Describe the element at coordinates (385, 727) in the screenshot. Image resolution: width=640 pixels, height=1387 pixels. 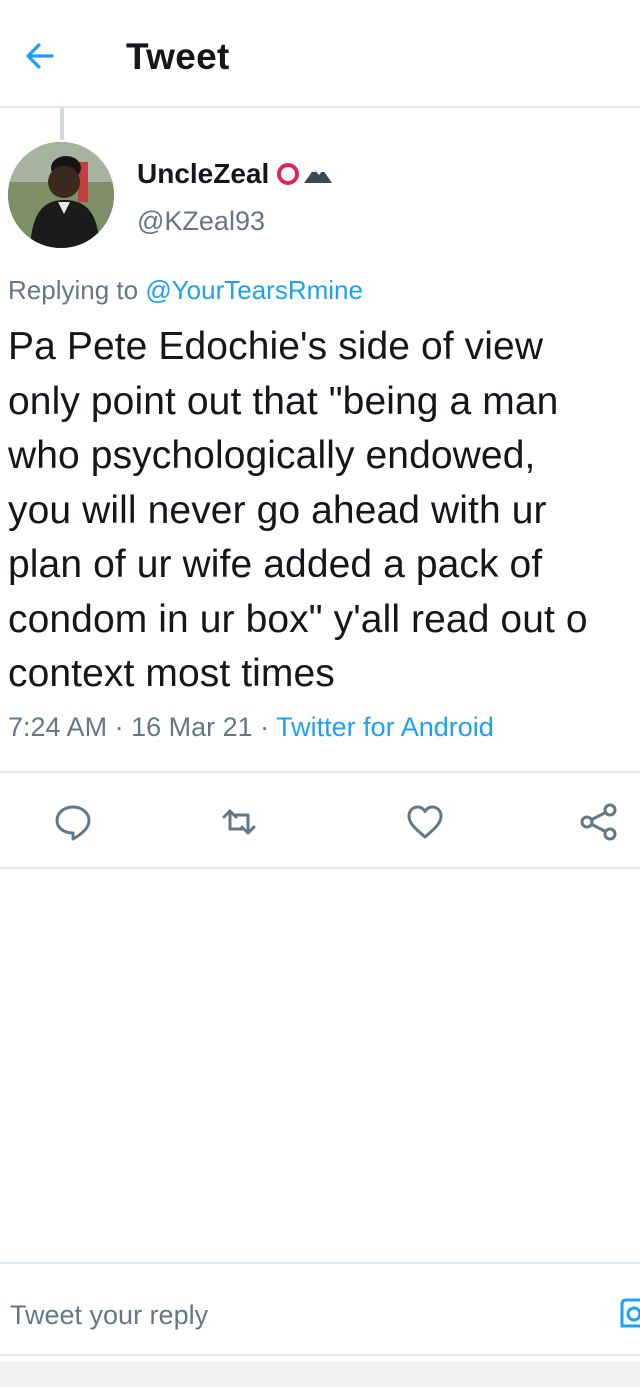
I see `tweet-source: Twitter for Android` at that location.